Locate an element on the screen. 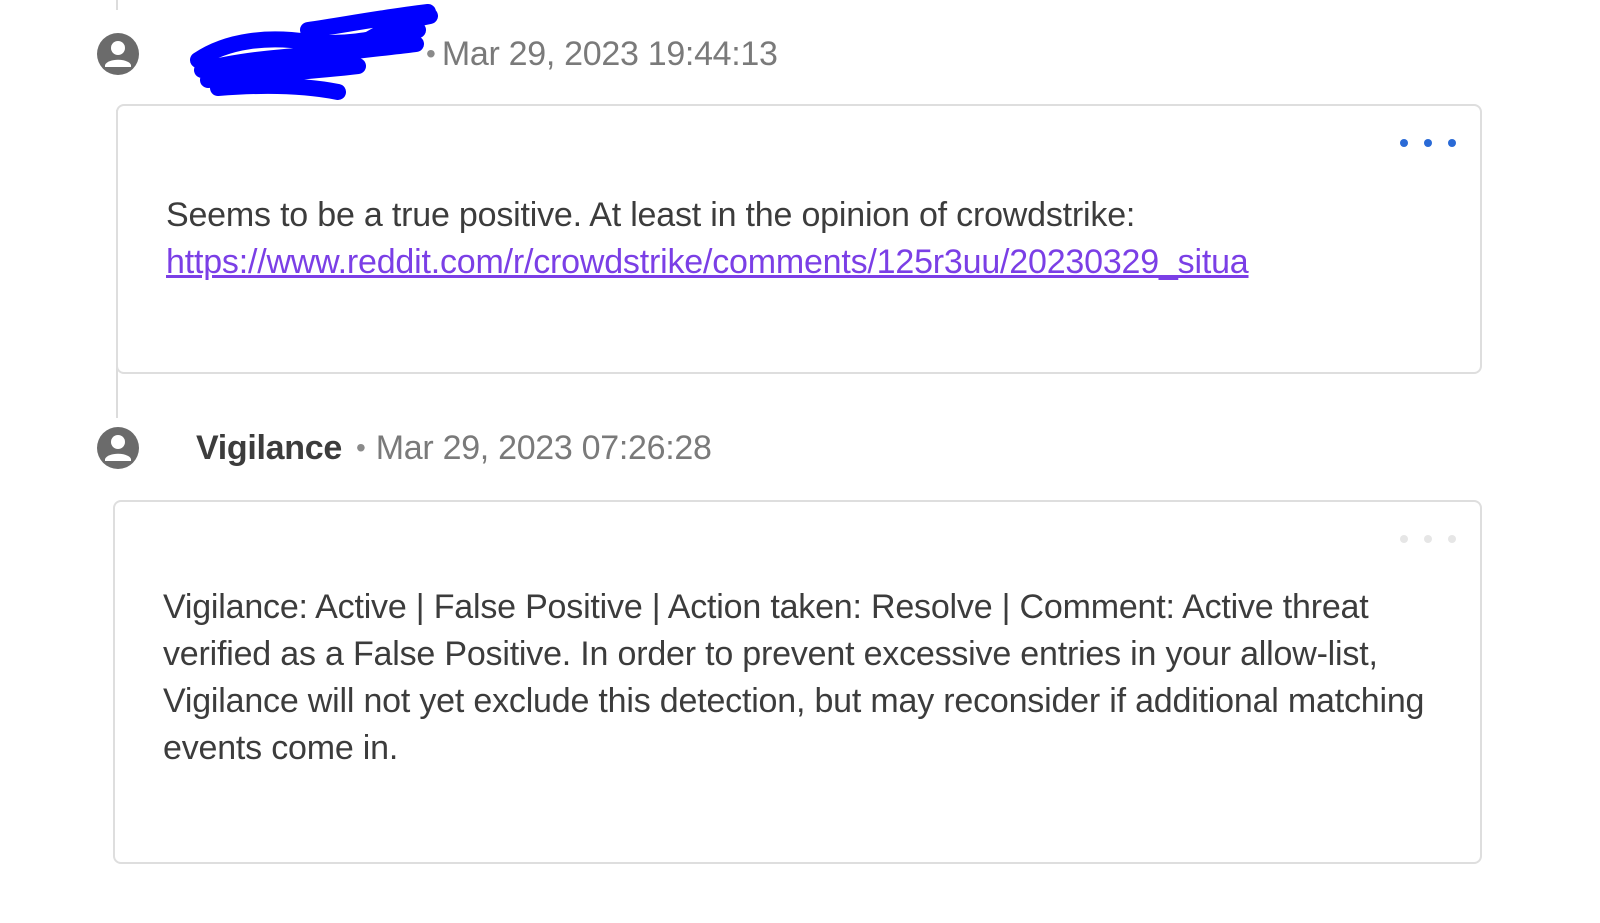 The height and width of the screenshot is (923, 1600). comment-timestamp: Mar 29, 2023 19:44:13 is located at coordinates (609, 53).